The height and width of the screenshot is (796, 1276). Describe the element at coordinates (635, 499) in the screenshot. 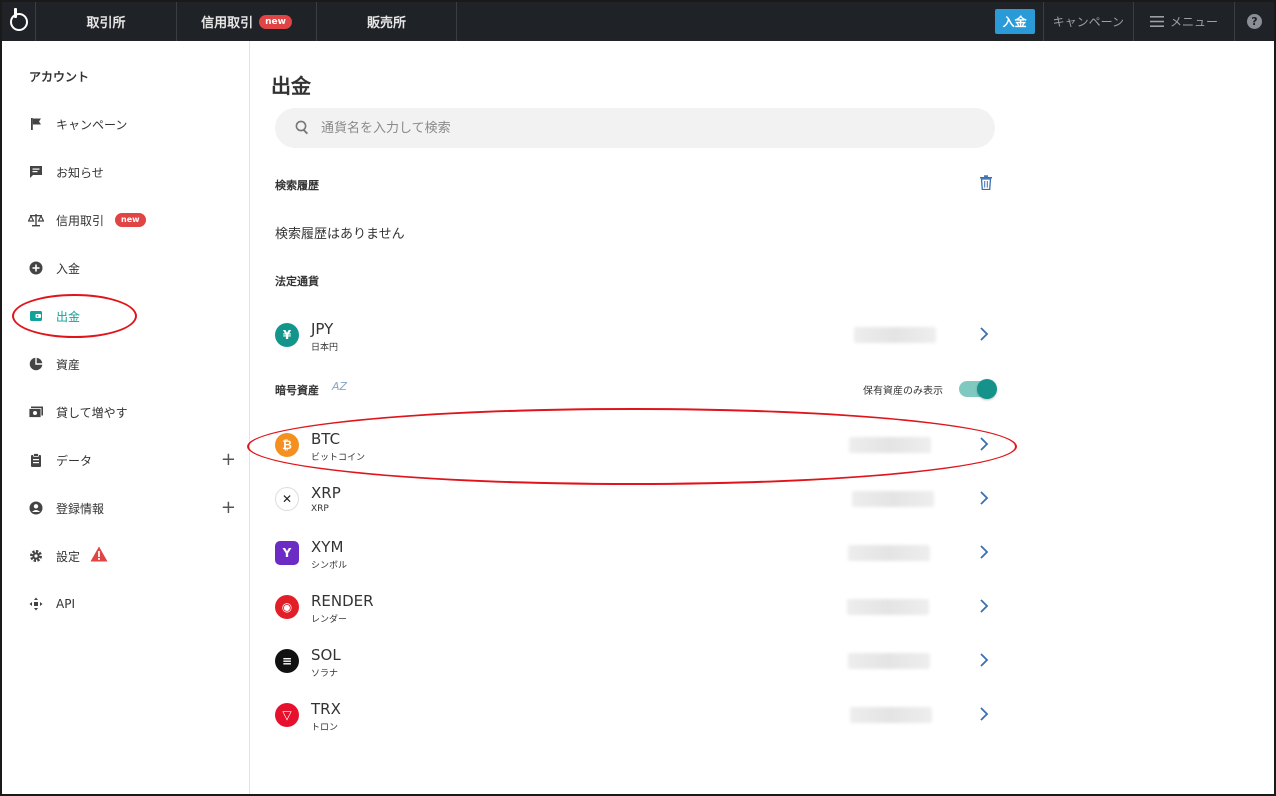

I see `coin-row-xrp: ✕ XRP XRP` at that location.